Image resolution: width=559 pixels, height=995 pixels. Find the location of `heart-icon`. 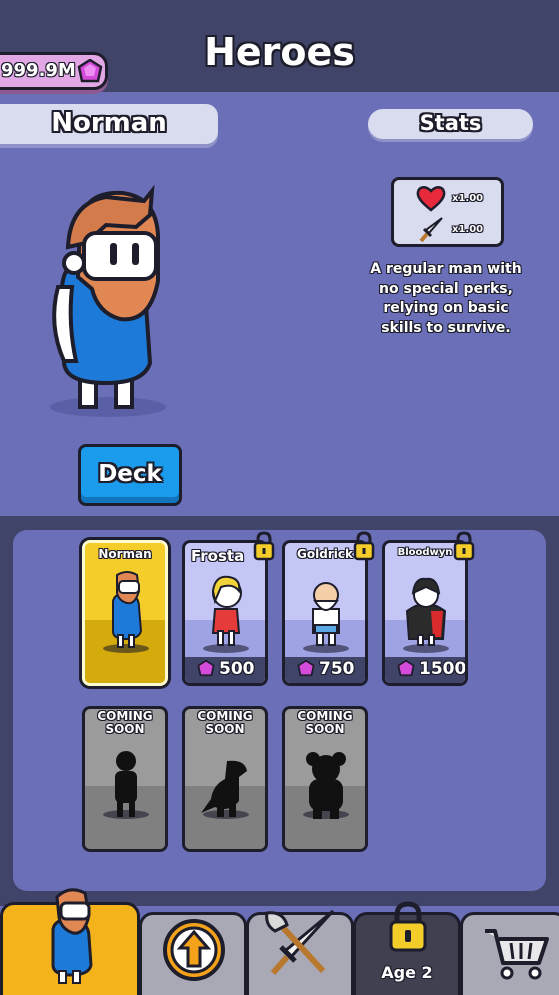

heart-icon is located at coordinates (431, 199).